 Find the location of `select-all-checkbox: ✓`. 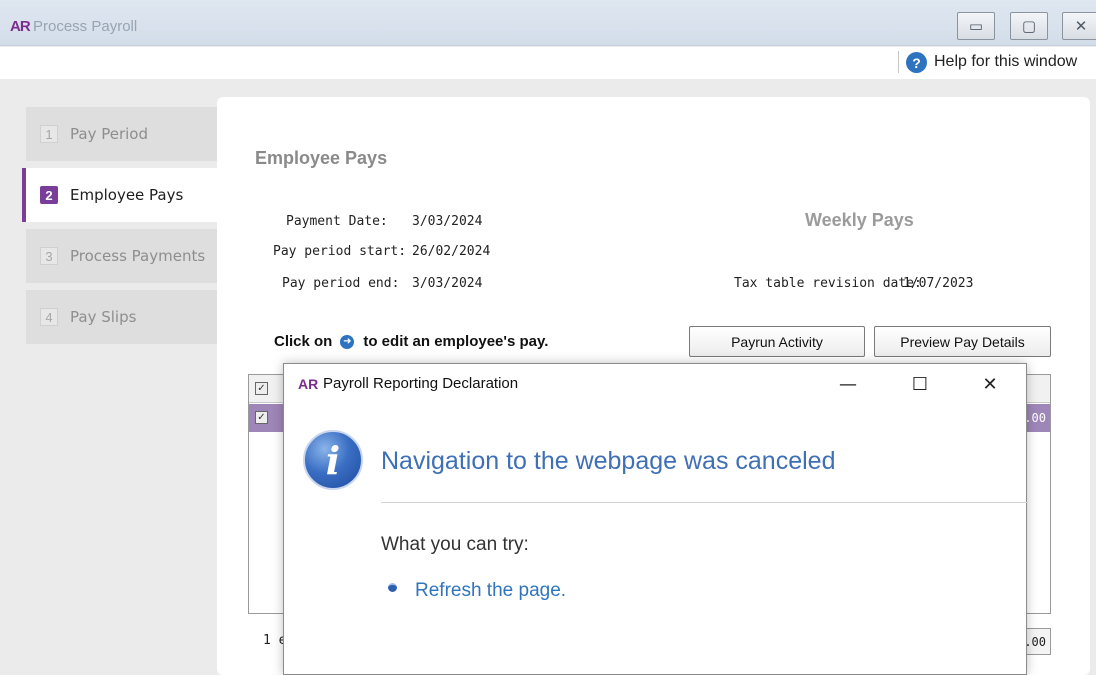

select-all-checkbox: ✓ is located at coordinates (261, 388).